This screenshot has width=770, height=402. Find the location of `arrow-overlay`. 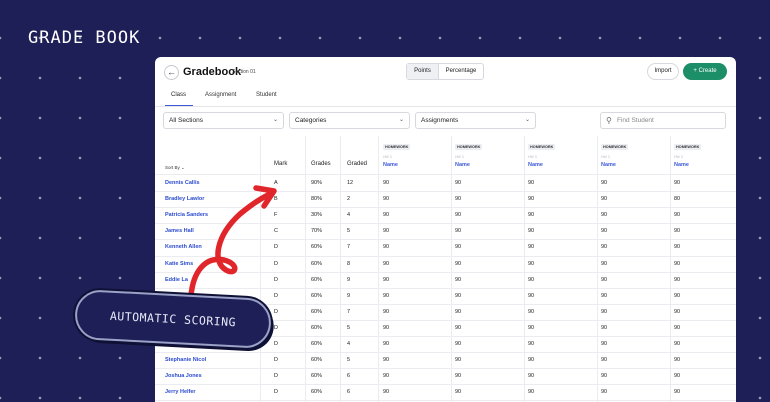

arrow-overlay is located at coordinates (232, 242).